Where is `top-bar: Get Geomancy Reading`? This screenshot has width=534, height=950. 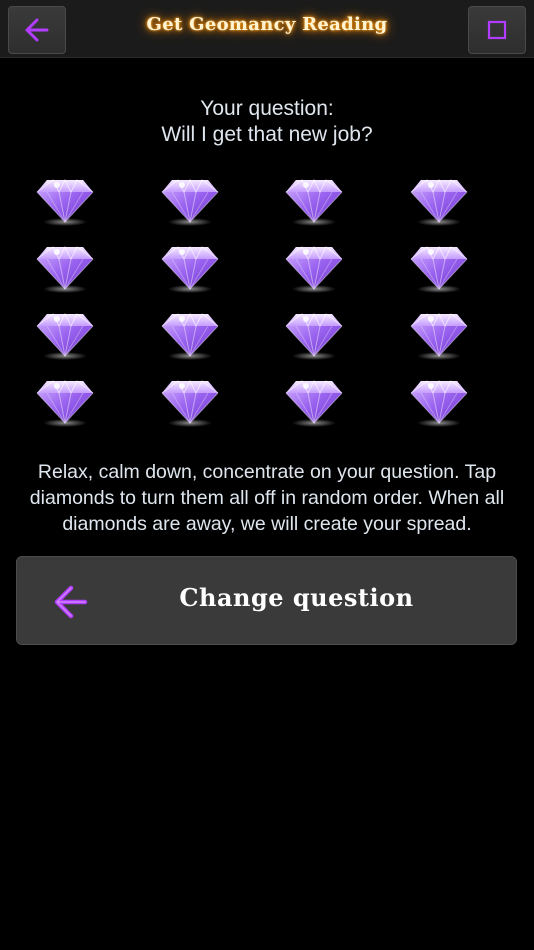
top-bar: Get Geomancy Reading is located at coordinates (267, 29).